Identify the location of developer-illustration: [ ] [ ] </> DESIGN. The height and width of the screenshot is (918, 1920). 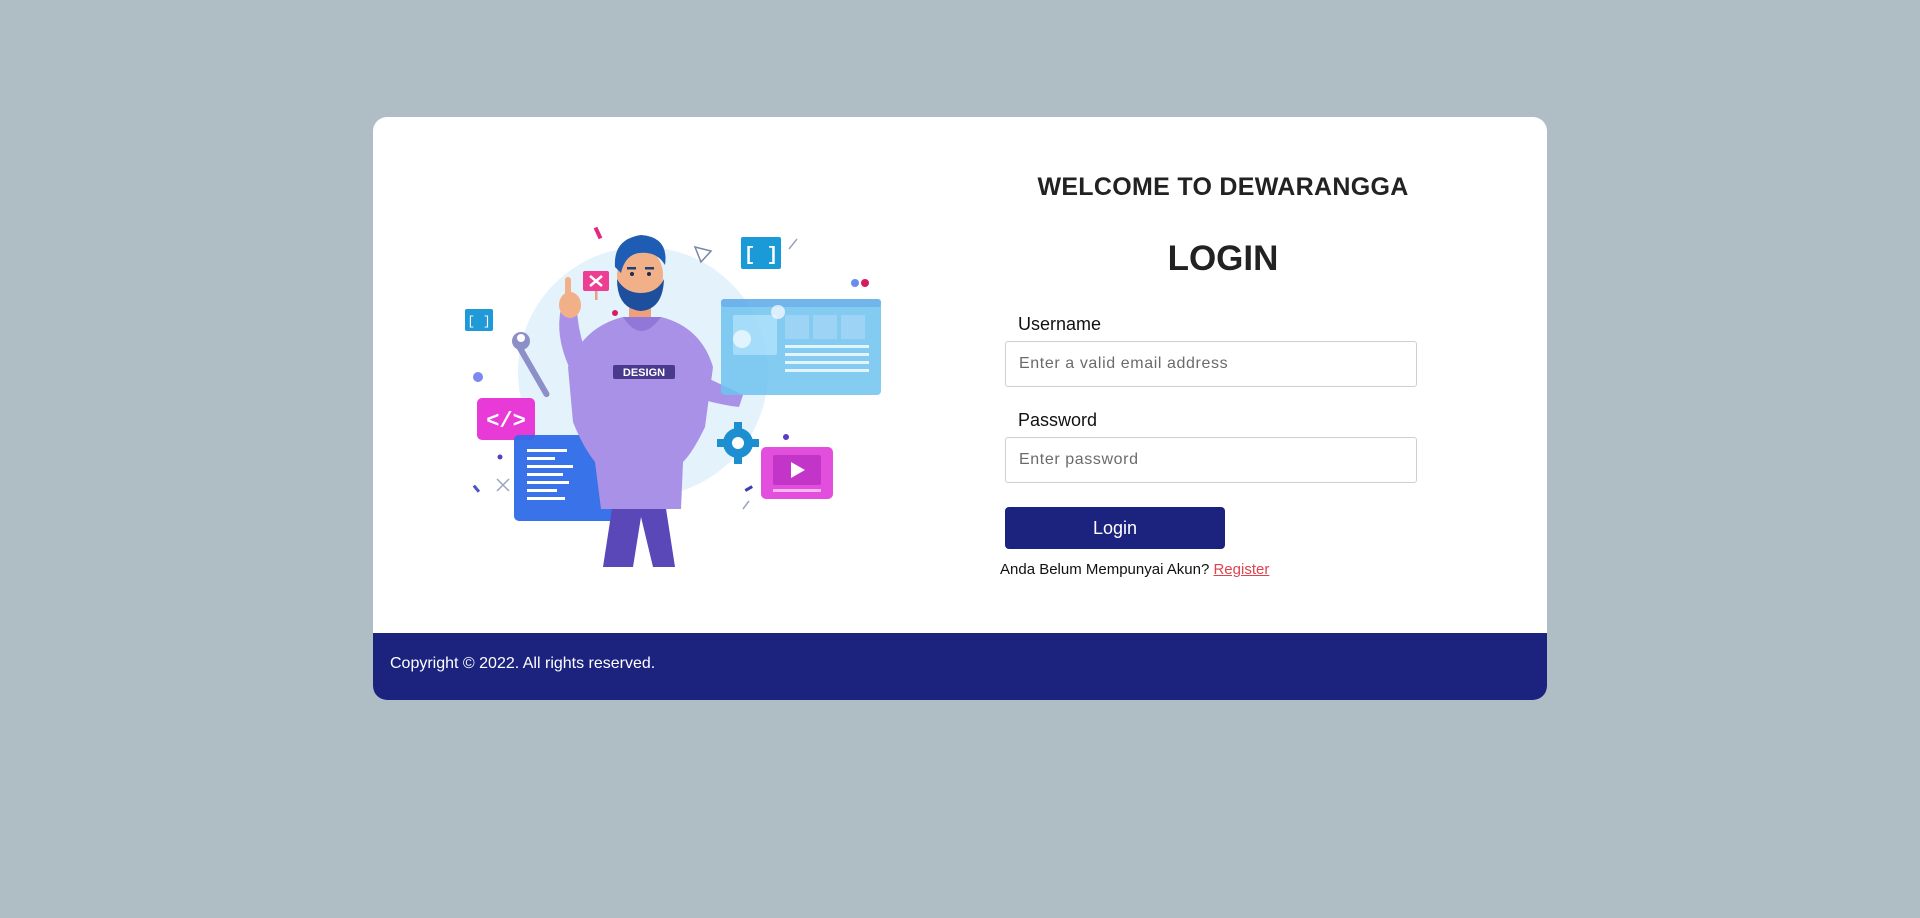
(673, 396).